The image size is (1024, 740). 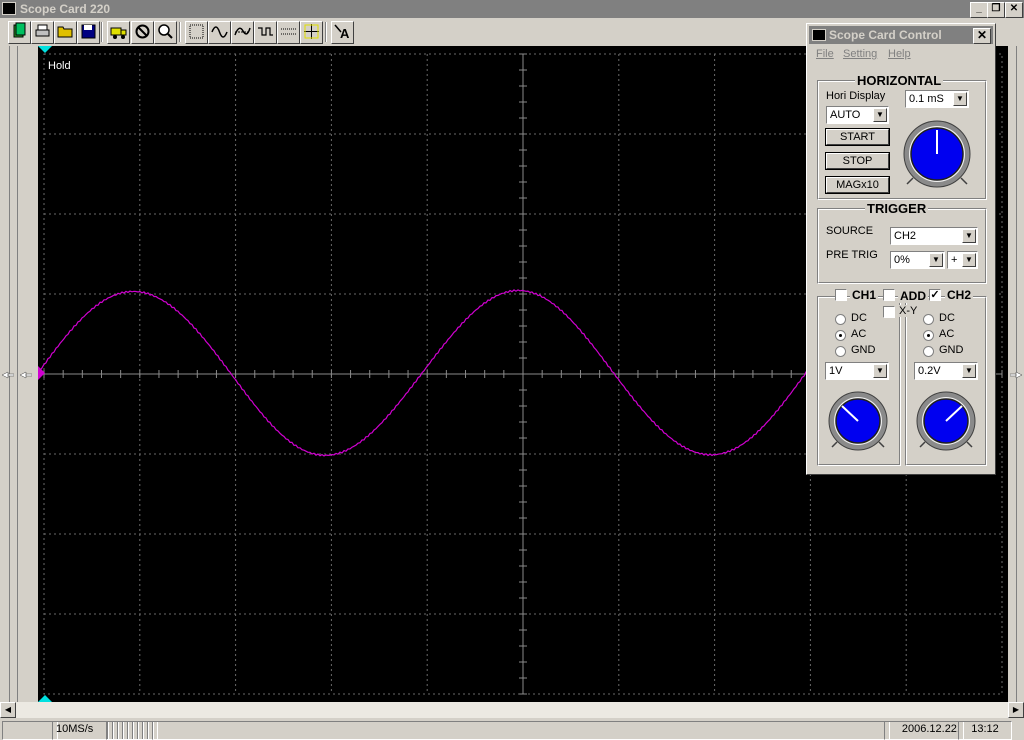 What do you see at coordinates (857, 115) in the screenshot?
I see `hori-mode-select: AUTO ▼` at bounding box center [857, 115].